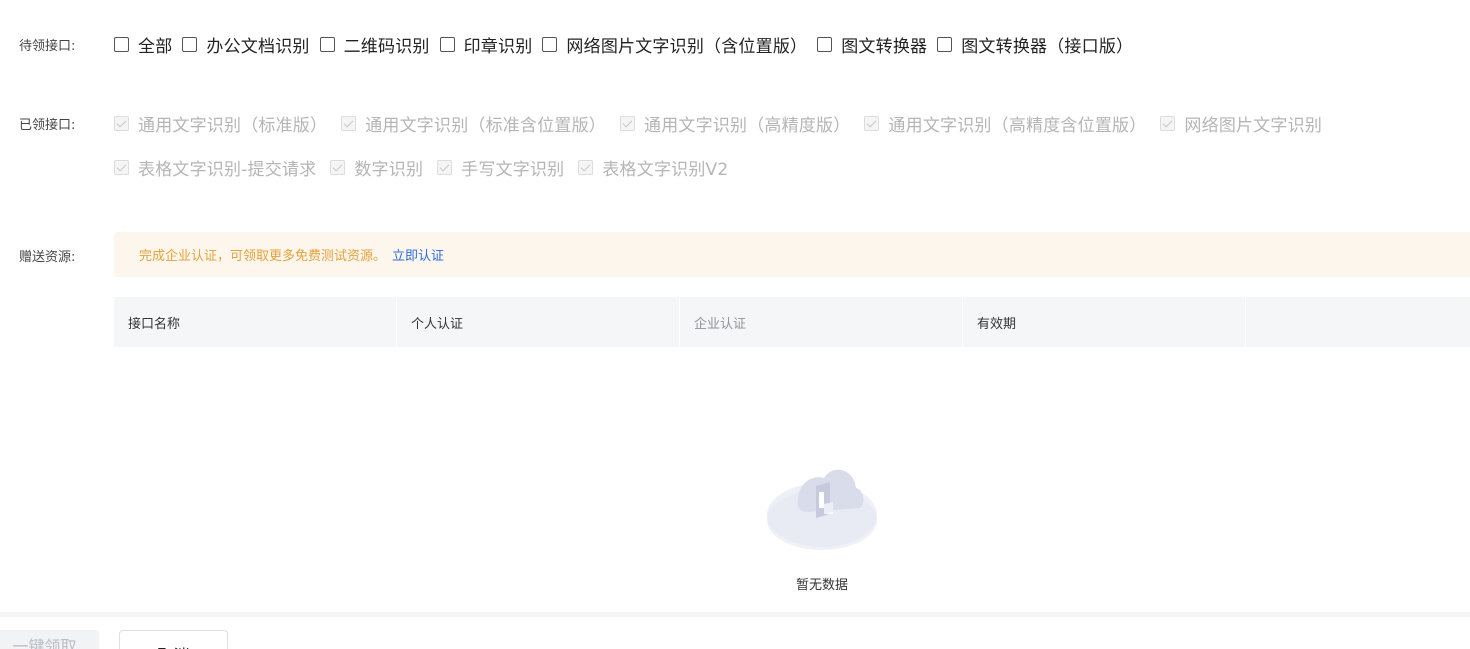  I want to click on checkbox-image-text-converter-api: 图文转换器（接口版）, so click(1035, 44).